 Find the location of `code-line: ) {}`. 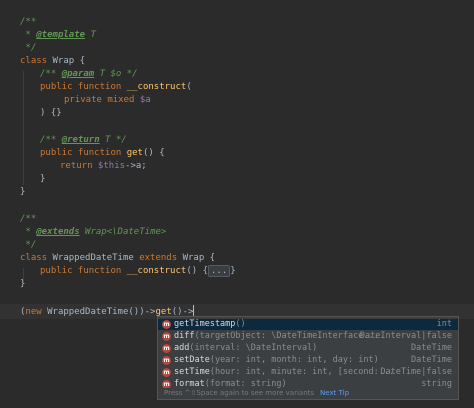

code-line: ) {} is located at coordinates (51, 113).